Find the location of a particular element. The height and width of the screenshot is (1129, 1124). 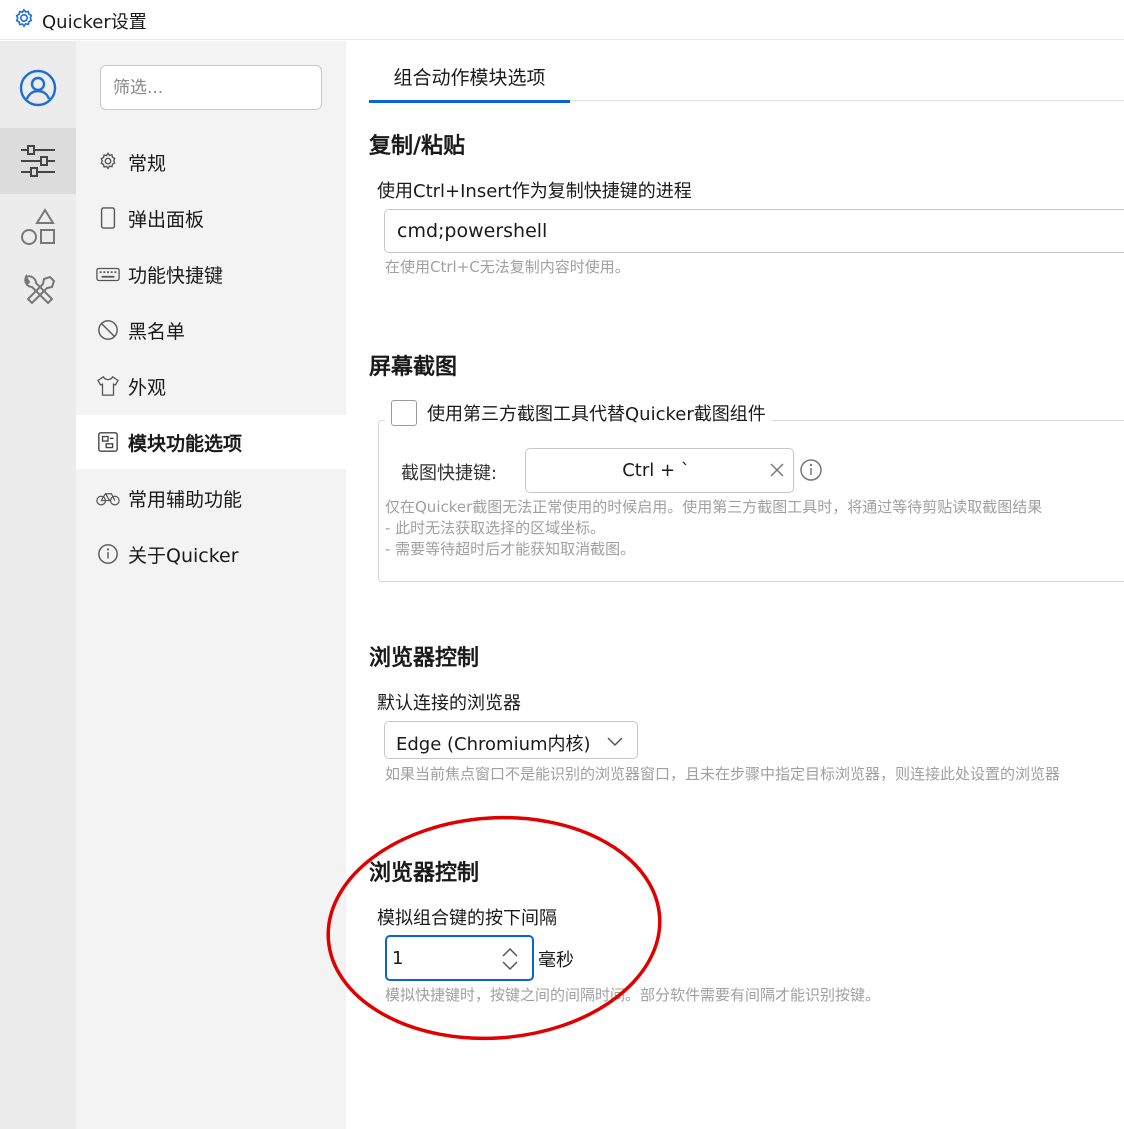

icon-rail is located at coordinates (38, 585).